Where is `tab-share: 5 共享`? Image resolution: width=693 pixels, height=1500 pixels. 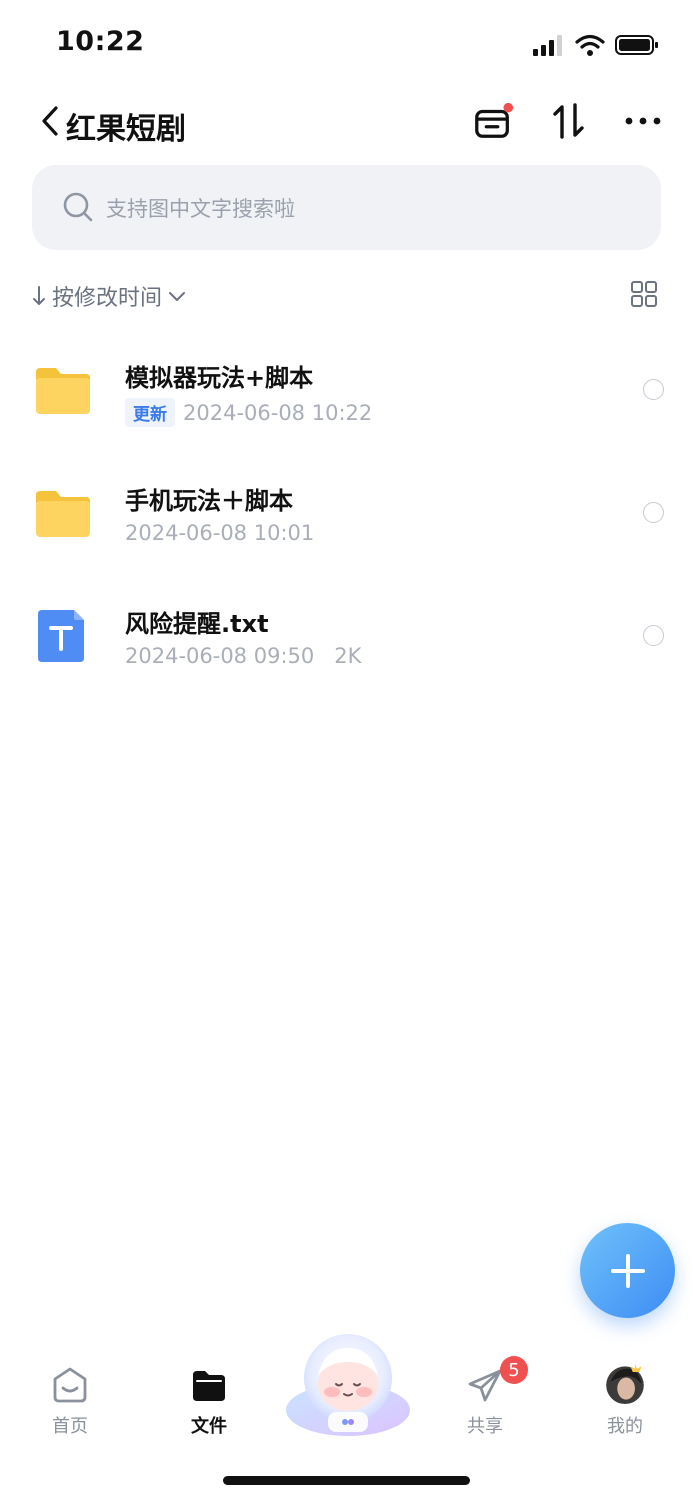 tab-share: 5 共享 is located at coordinates (485, 1390).